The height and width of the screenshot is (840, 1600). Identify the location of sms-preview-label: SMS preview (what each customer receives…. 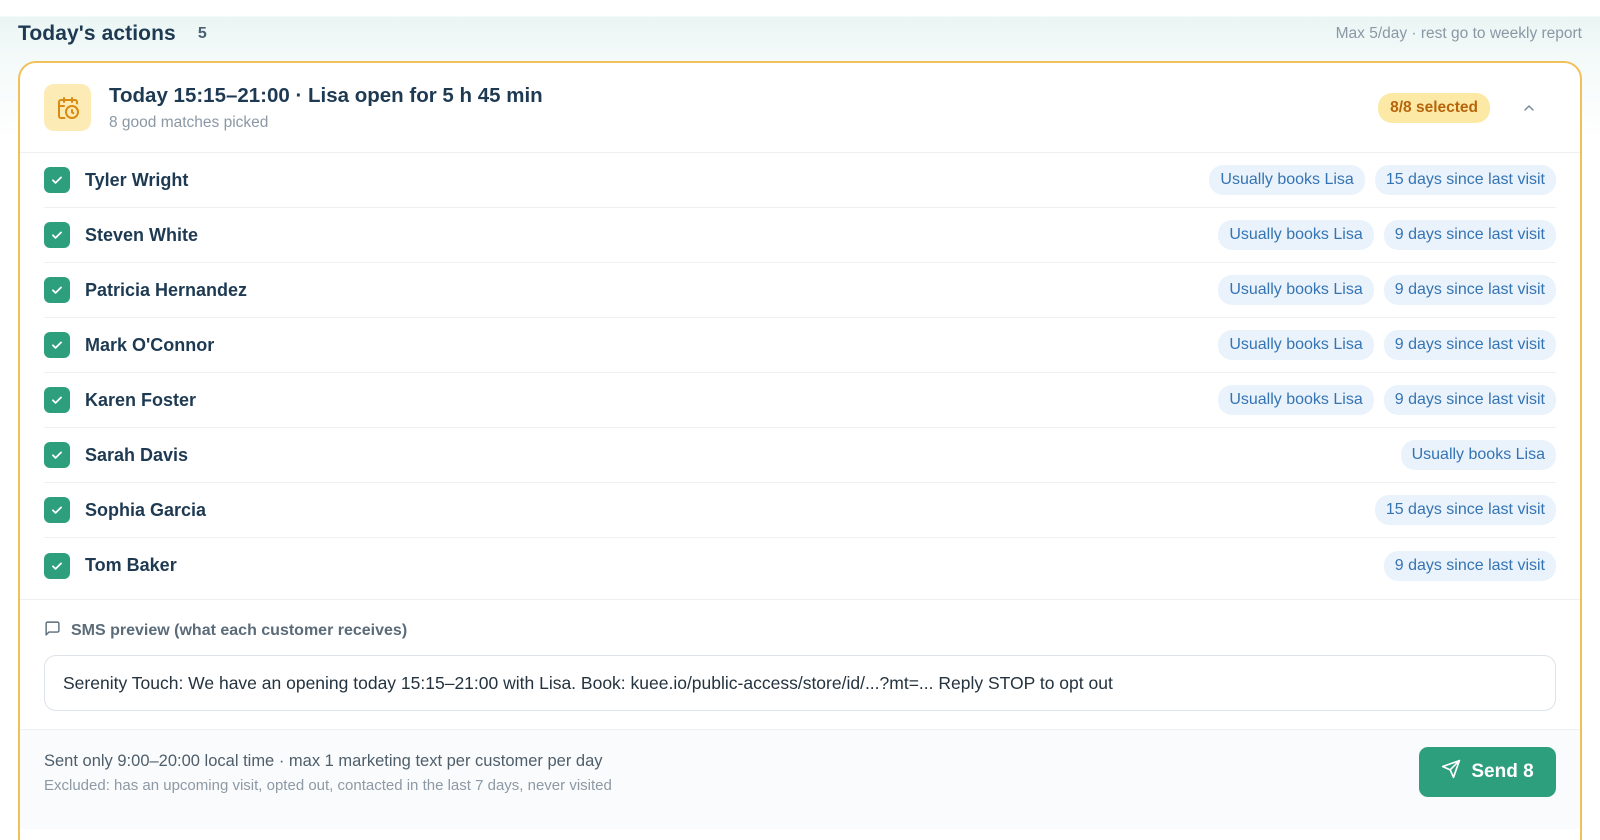
(800, 631).